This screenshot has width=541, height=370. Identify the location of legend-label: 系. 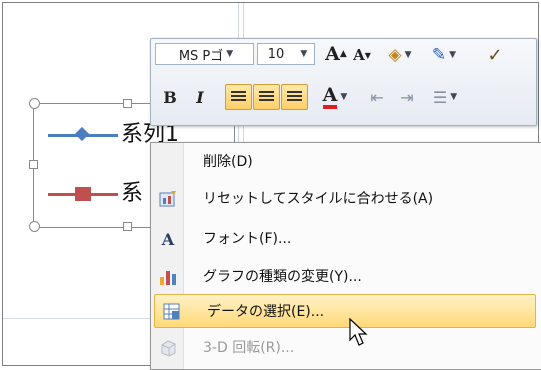
(132, 193).